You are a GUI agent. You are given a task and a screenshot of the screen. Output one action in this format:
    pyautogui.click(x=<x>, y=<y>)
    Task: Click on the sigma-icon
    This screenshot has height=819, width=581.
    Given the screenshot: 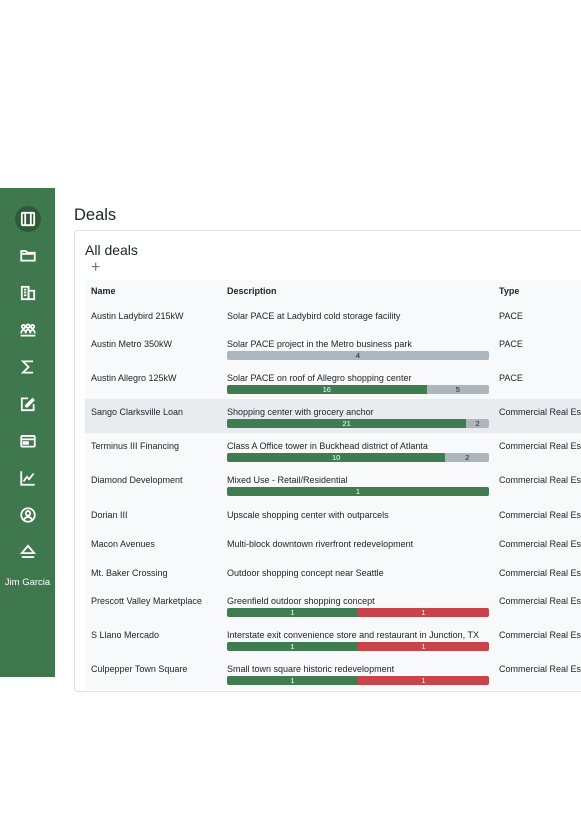 What is the action you would take?
    pyautogui.click(x=28, y=367)
    